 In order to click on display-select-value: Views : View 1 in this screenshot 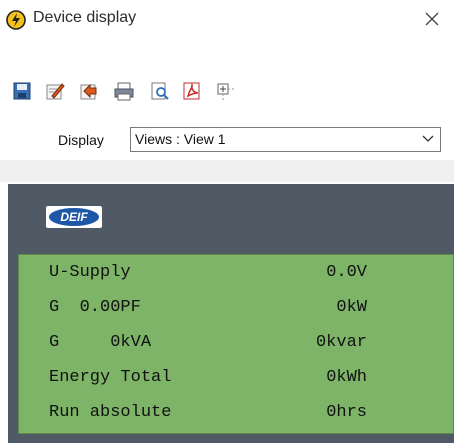, I will do `click(180, 139)`.